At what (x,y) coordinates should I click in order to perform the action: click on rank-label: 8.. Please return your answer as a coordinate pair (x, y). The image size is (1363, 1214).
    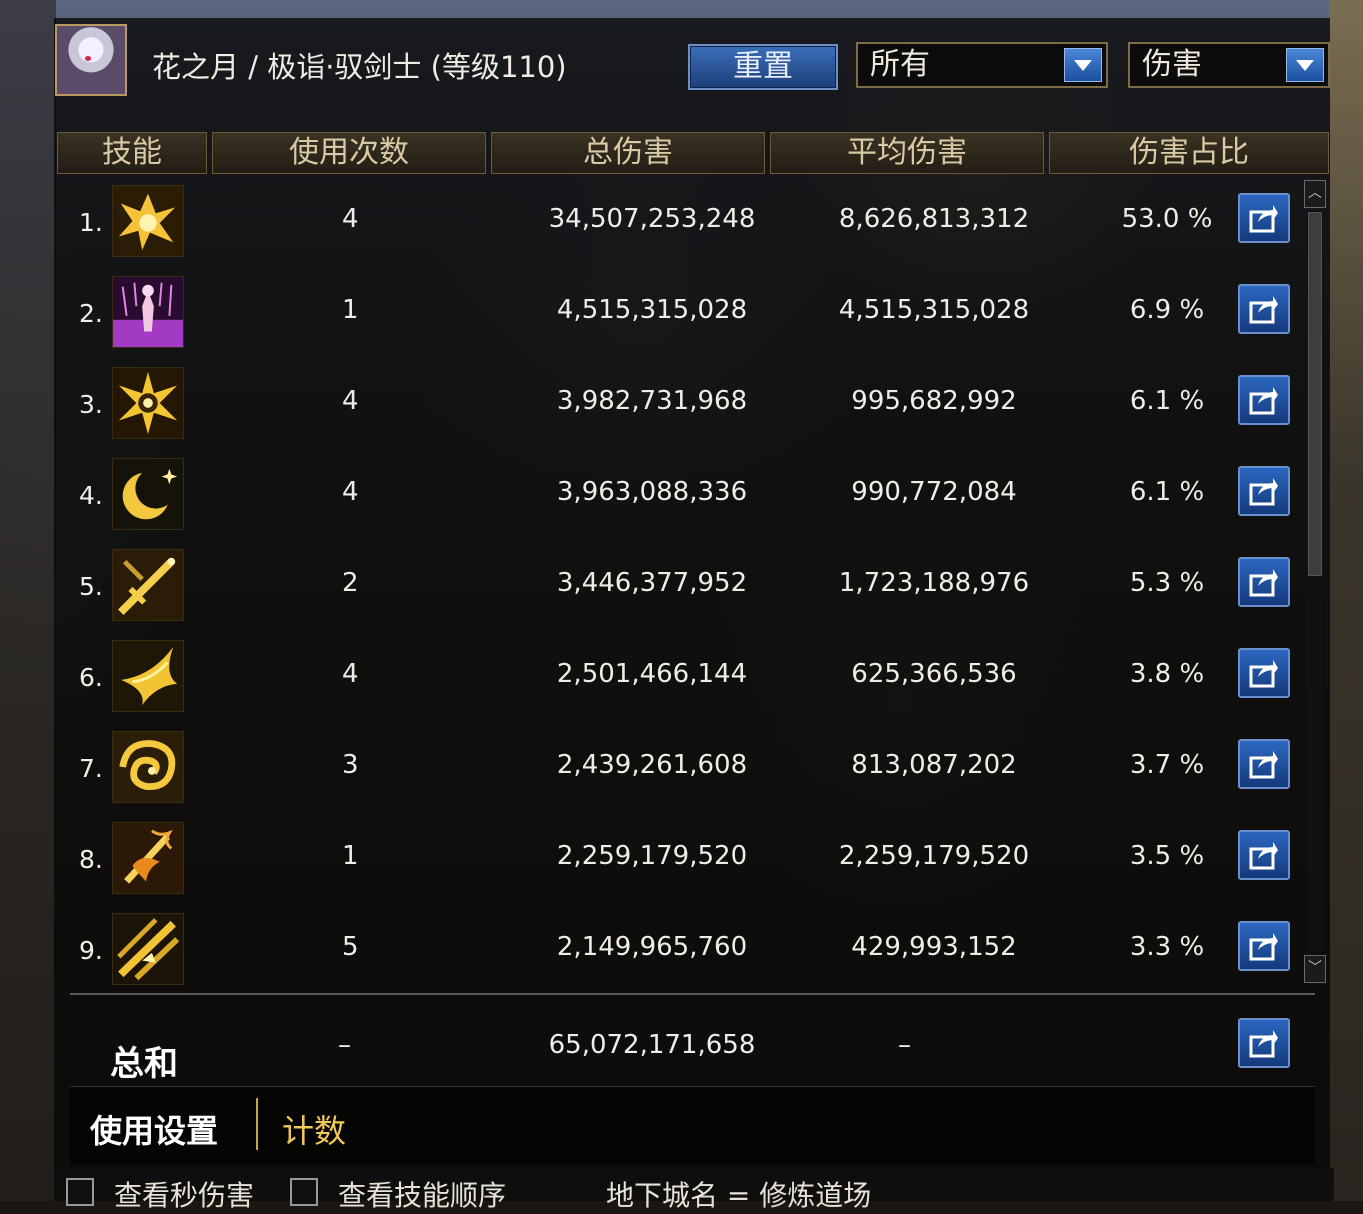
    Looking at the image, I should click on (91, 859).